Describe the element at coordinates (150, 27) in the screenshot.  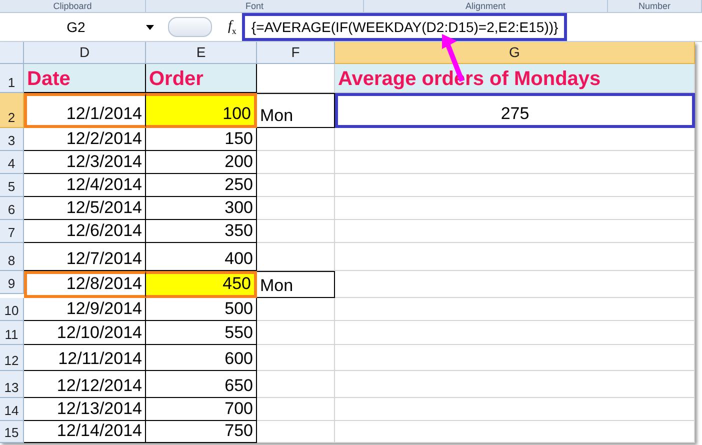
I see `caret-icon` at that location.